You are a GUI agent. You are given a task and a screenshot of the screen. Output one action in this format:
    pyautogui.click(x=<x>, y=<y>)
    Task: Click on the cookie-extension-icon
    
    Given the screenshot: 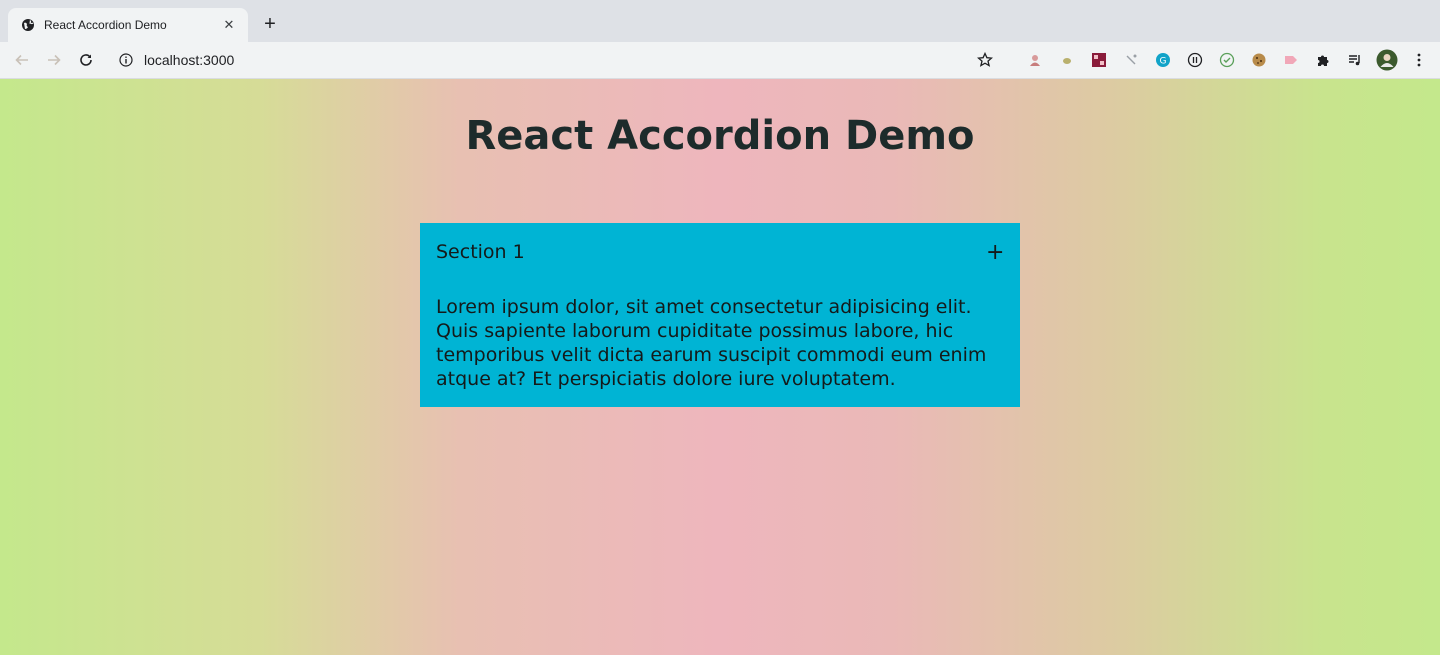 What is the action you would take?
    pyautogui.click(x=1259, y=60)
    